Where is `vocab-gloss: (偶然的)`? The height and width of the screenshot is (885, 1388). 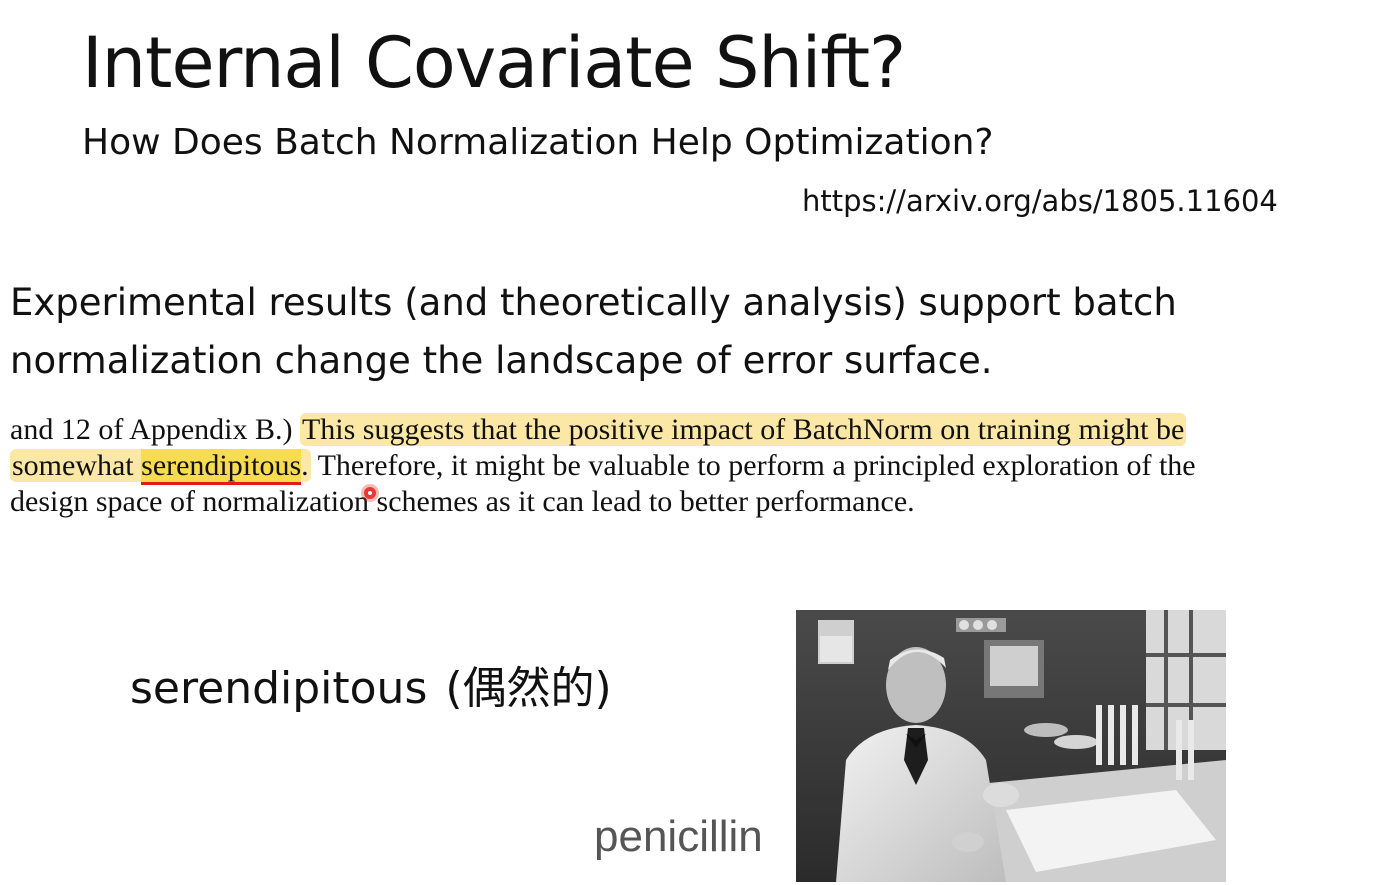
vocab-gloss: (偶然的) is located at coordinates (528, 688).